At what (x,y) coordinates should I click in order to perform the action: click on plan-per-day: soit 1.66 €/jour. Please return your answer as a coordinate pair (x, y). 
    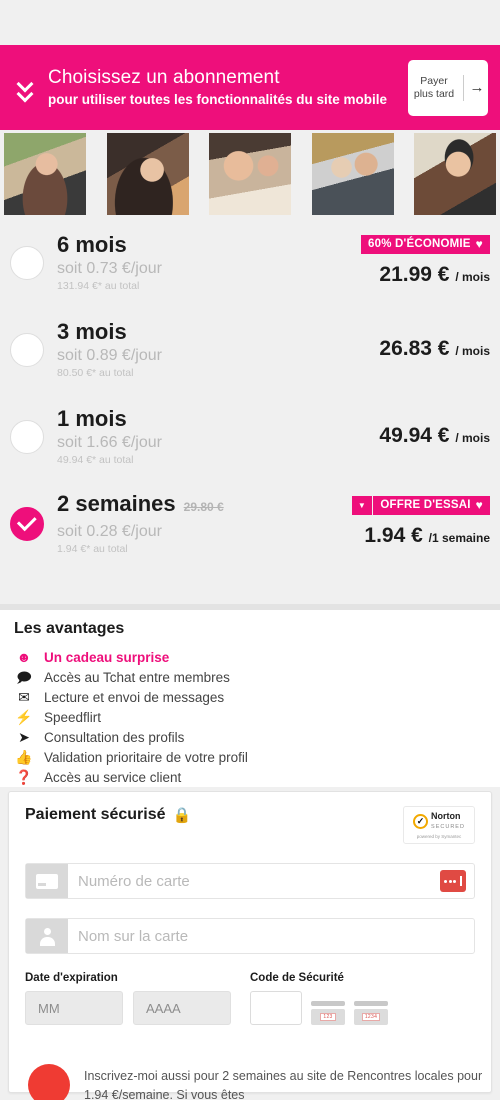
    Looking at the image, I should click on (109, 442).